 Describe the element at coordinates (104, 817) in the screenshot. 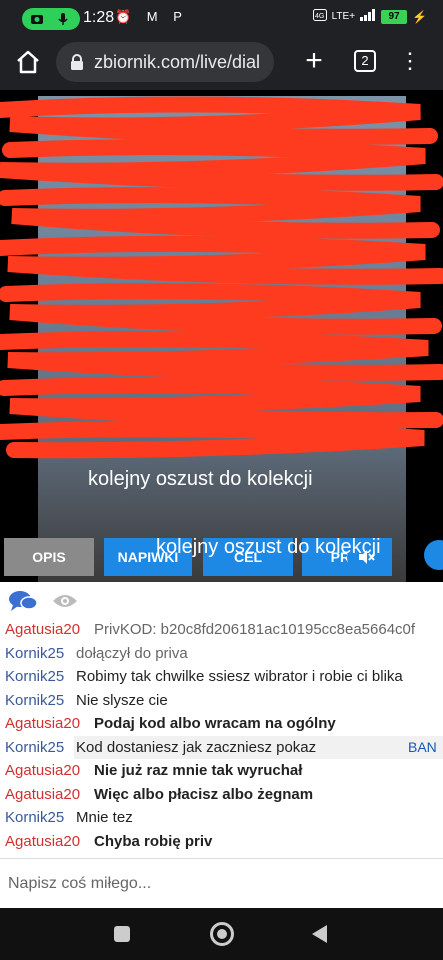

I see `message-text: Mnie tez` at that location.